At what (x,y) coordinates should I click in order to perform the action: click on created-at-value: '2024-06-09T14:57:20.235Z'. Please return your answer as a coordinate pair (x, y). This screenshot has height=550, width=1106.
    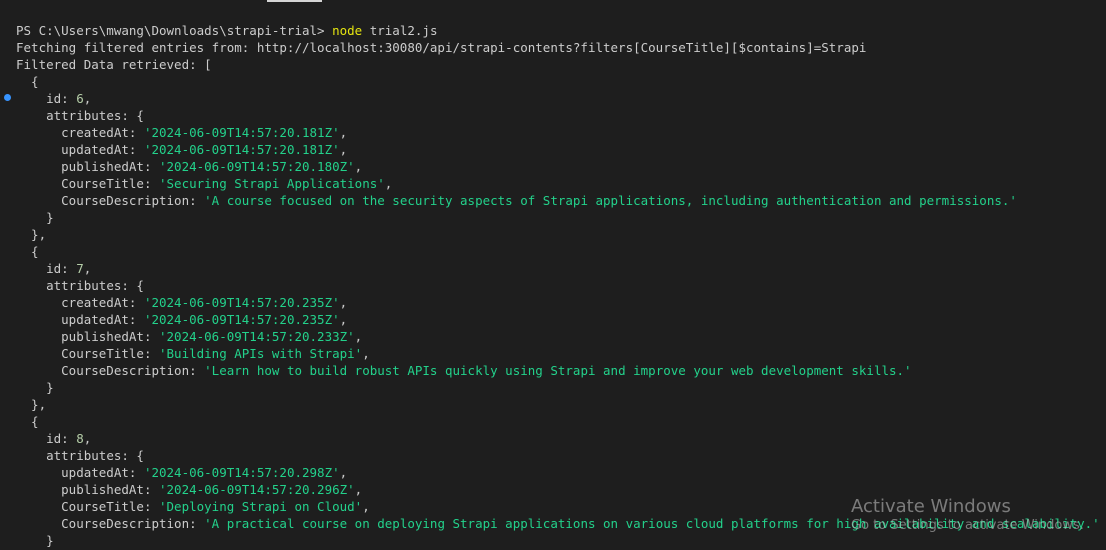
    Looking at the image, I should click on (241, 302).